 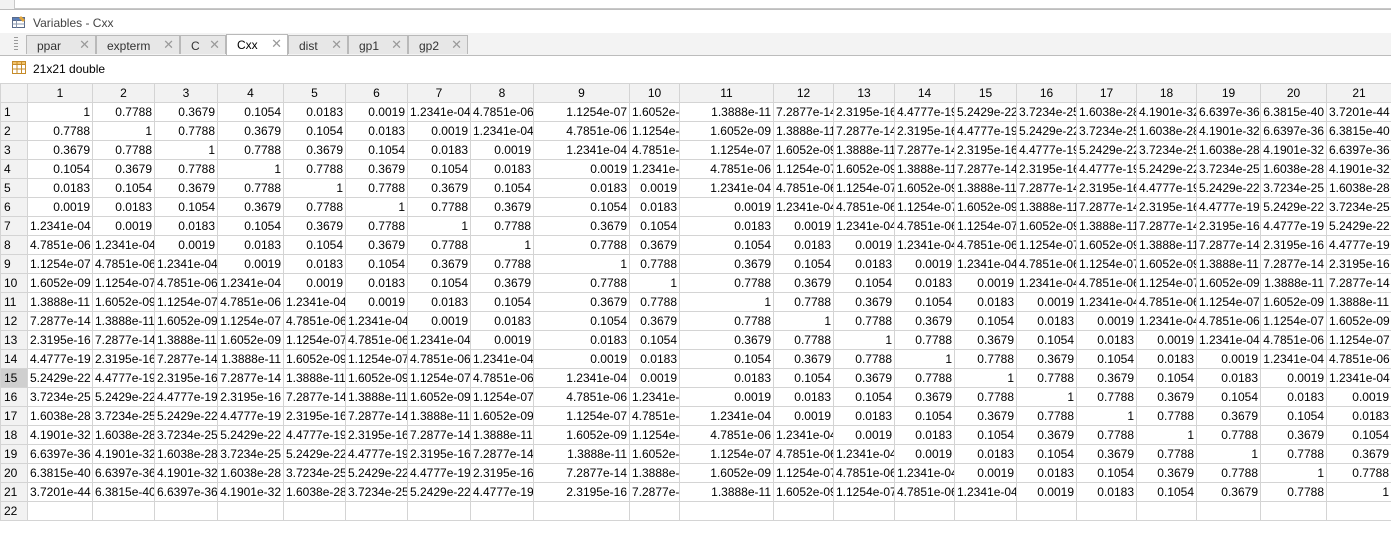 I want to click on grid-cell: 4.1901e-32, so click(x=123, y=454).